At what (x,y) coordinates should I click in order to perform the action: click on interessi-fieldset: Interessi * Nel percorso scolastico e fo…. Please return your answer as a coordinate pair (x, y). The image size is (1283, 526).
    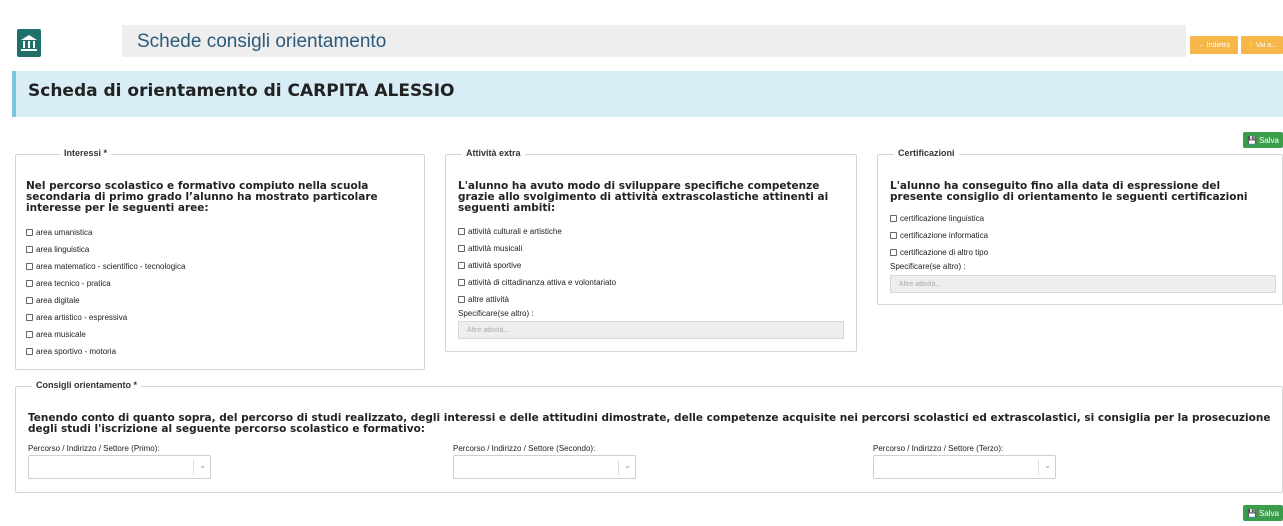
    Looking at the image, I should click on (220, 259).